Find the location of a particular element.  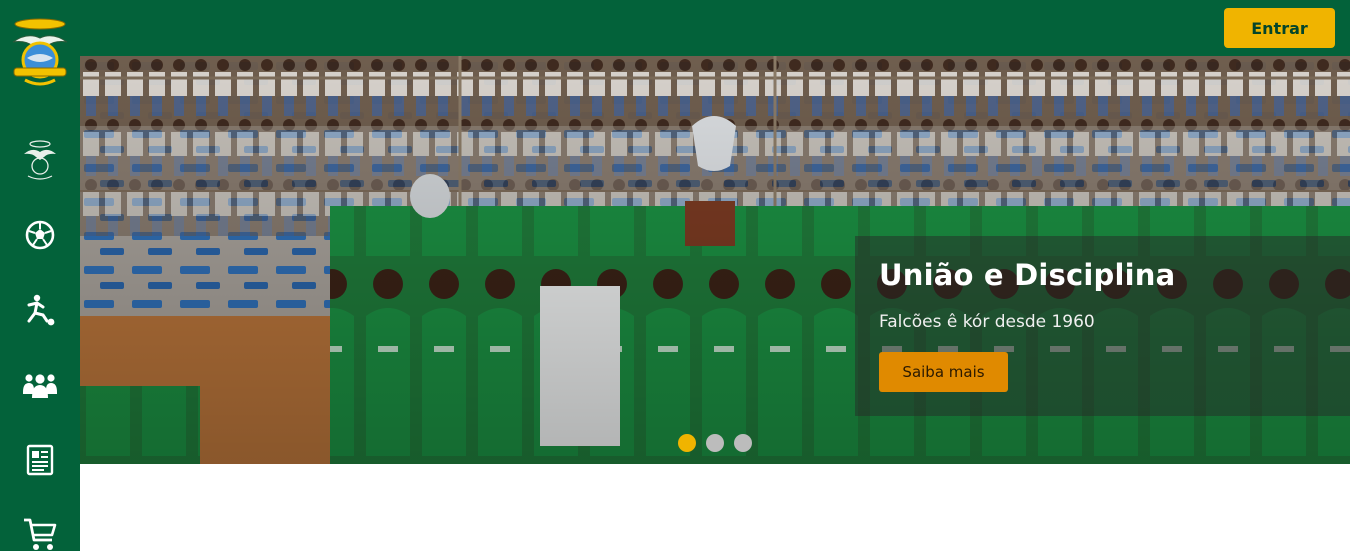

soccer-ball-icon is located at coordinates (40, 235).